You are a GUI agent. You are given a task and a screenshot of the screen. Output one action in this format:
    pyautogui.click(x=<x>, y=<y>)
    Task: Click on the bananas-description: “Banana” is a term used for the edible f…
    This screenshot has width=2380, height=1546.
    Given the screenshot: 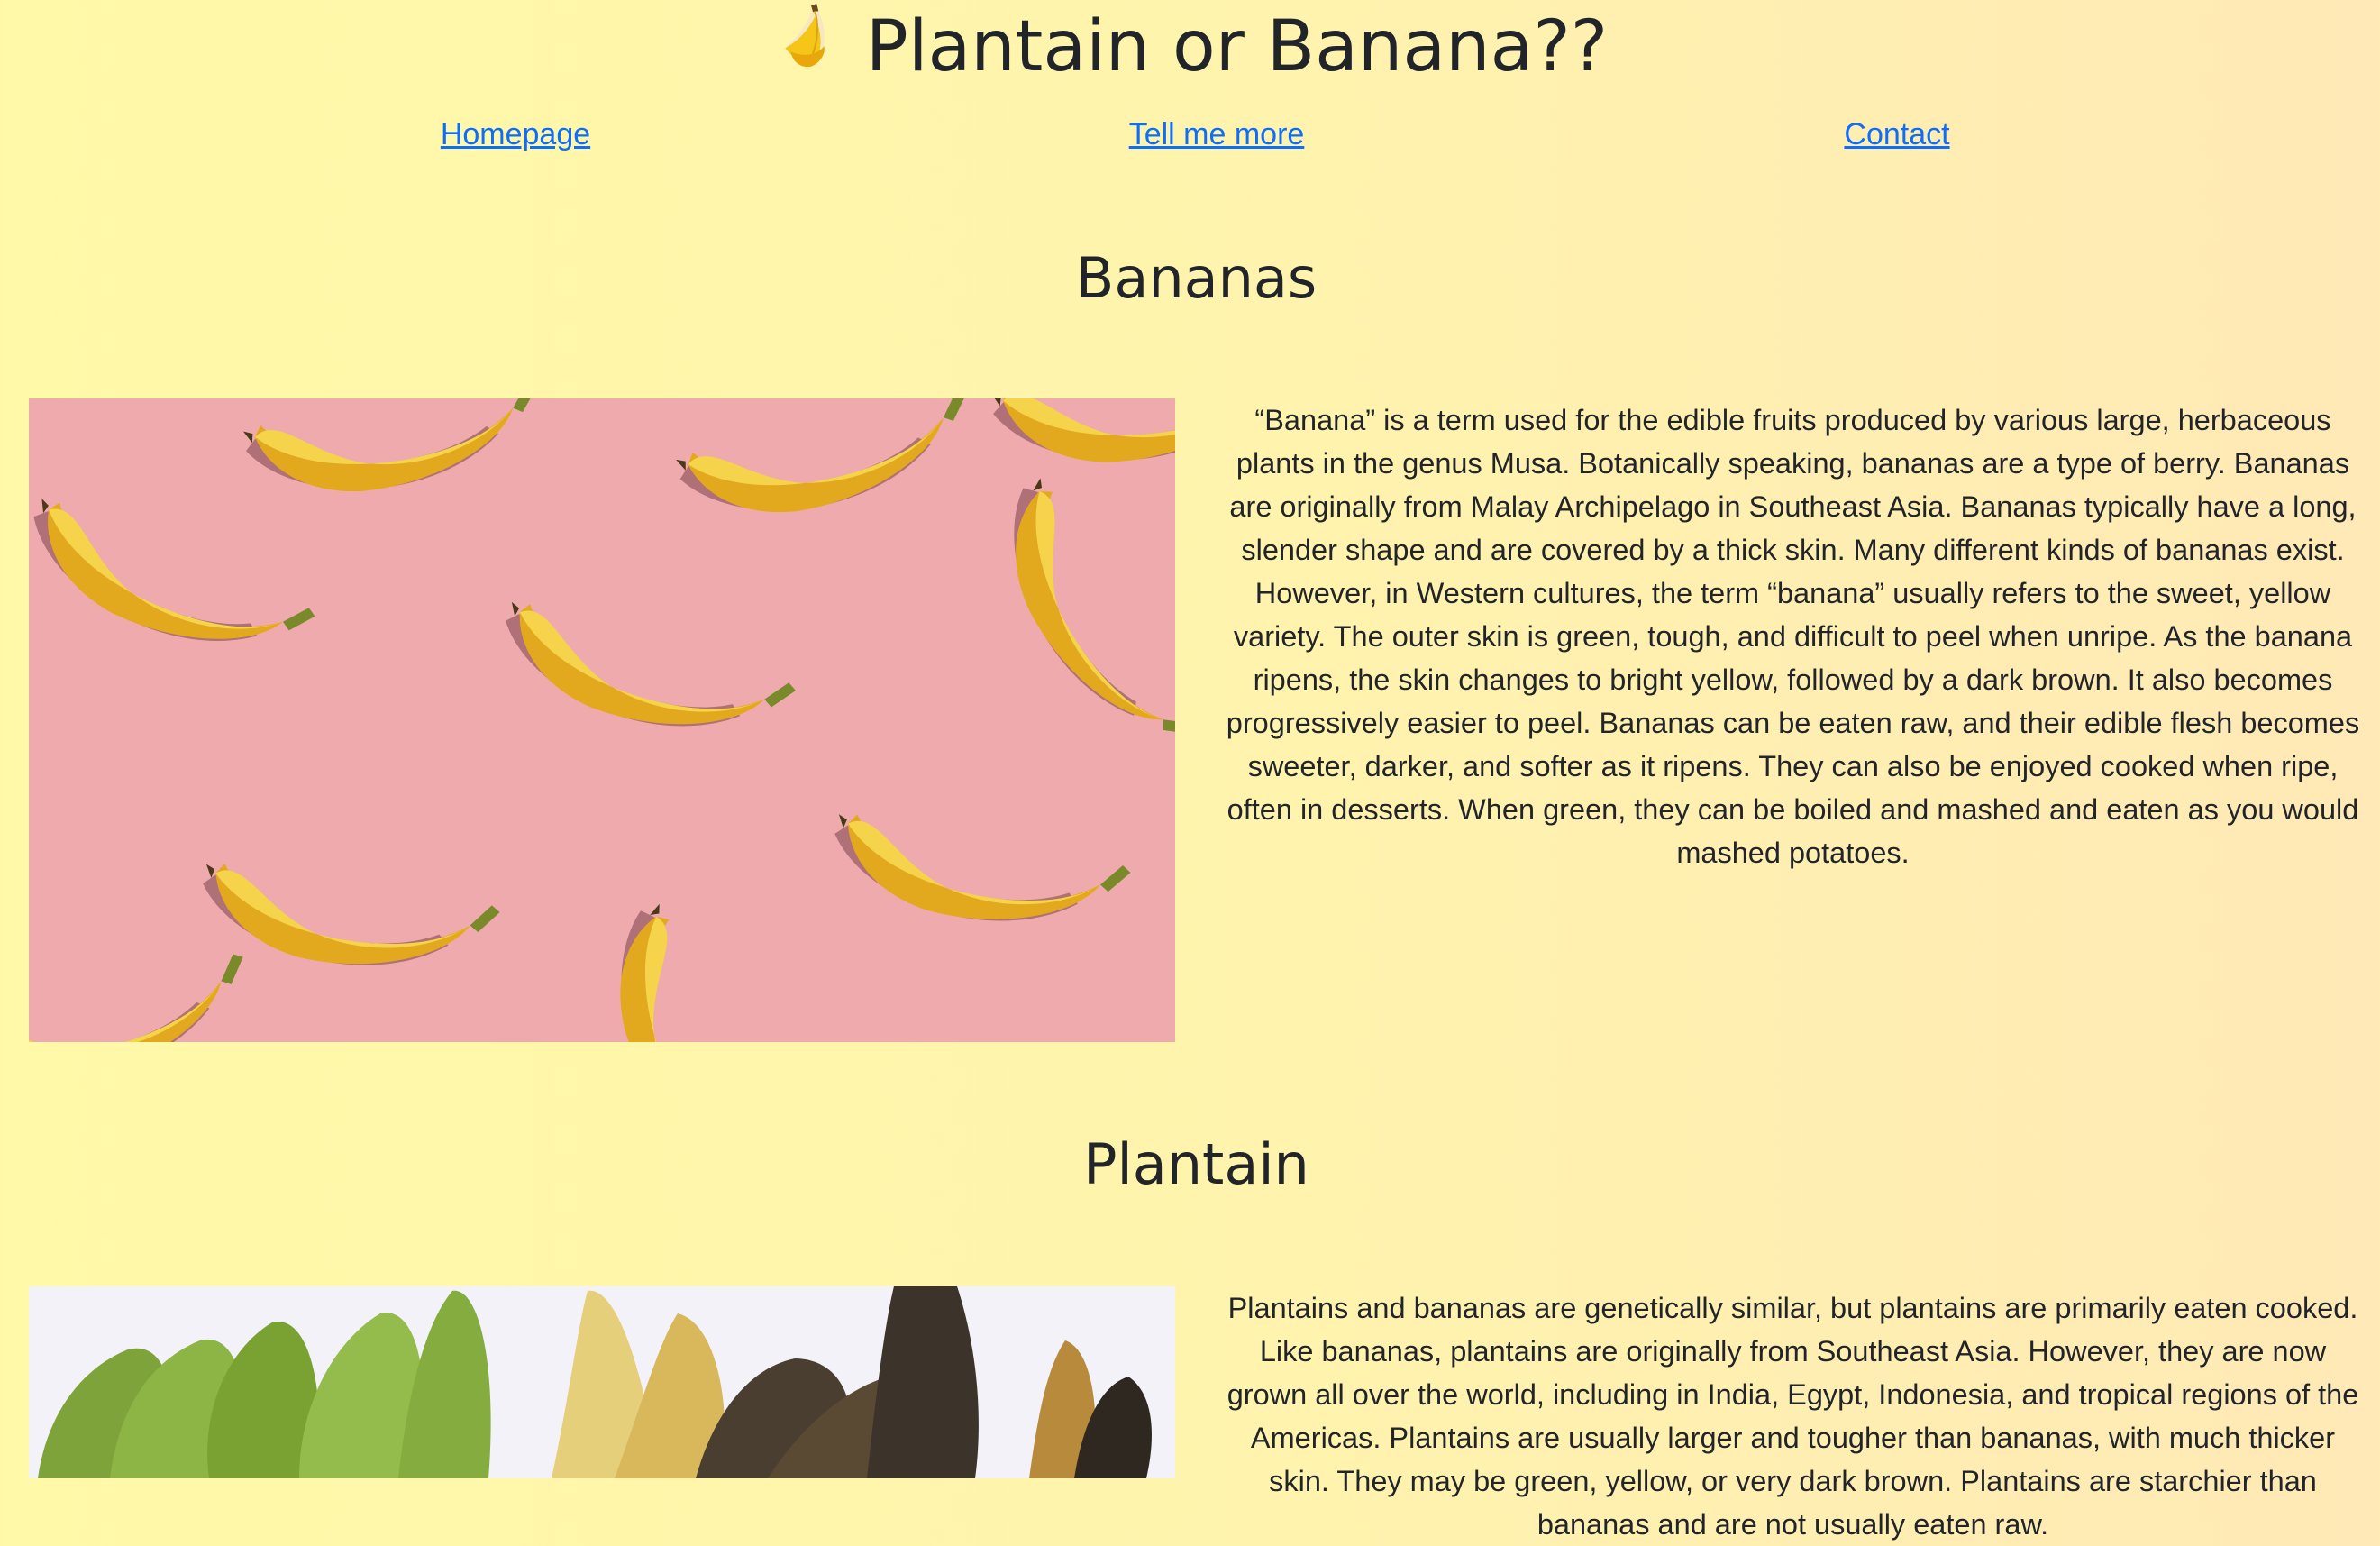 What is the action you would take?
    pyautogui.click(x=1793, y=636)
    